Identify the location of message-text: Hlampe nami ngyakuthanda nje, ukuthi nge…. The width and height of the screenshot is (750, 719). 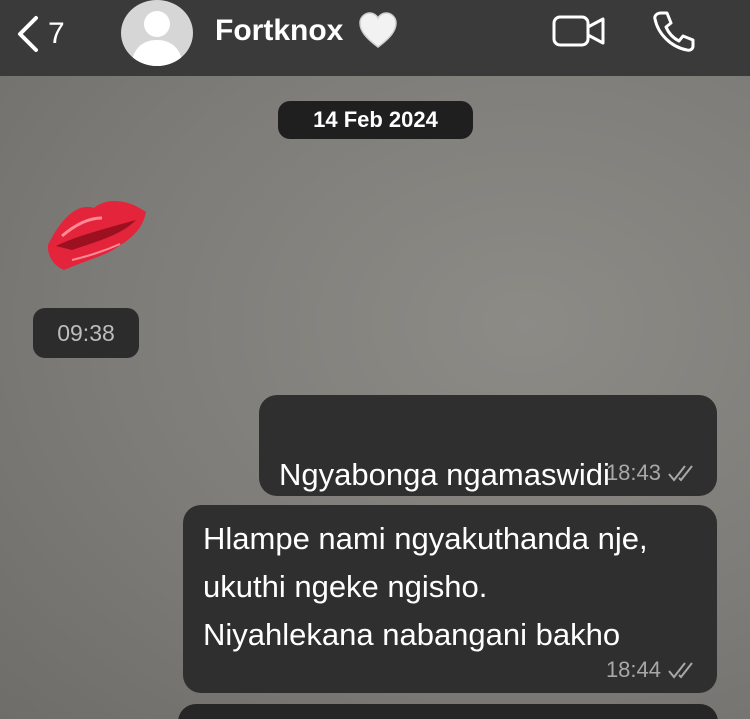
(425, 586).